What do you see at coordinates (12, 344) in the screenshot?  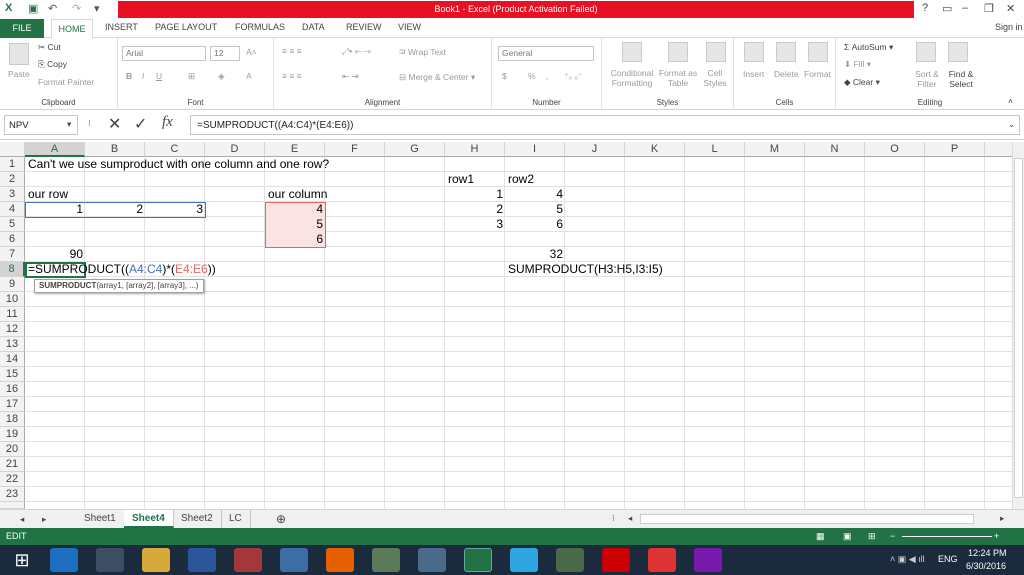 I see `row-header: 13` at bounding box center [12, 344].